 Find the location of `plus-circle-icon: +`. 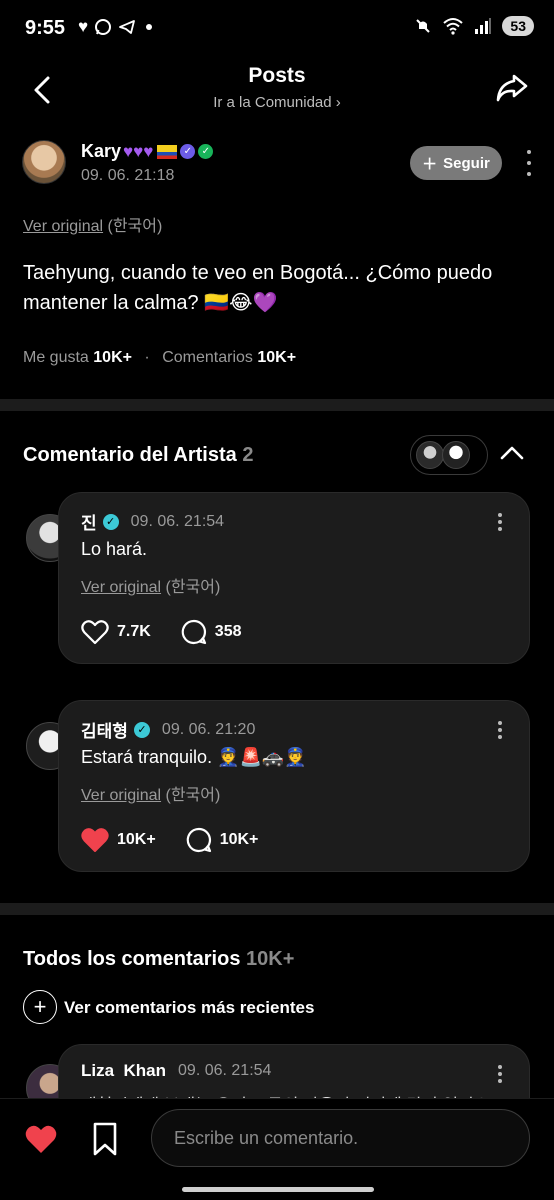

plus-circle-icon: + is located at coordinates (40, 1007).